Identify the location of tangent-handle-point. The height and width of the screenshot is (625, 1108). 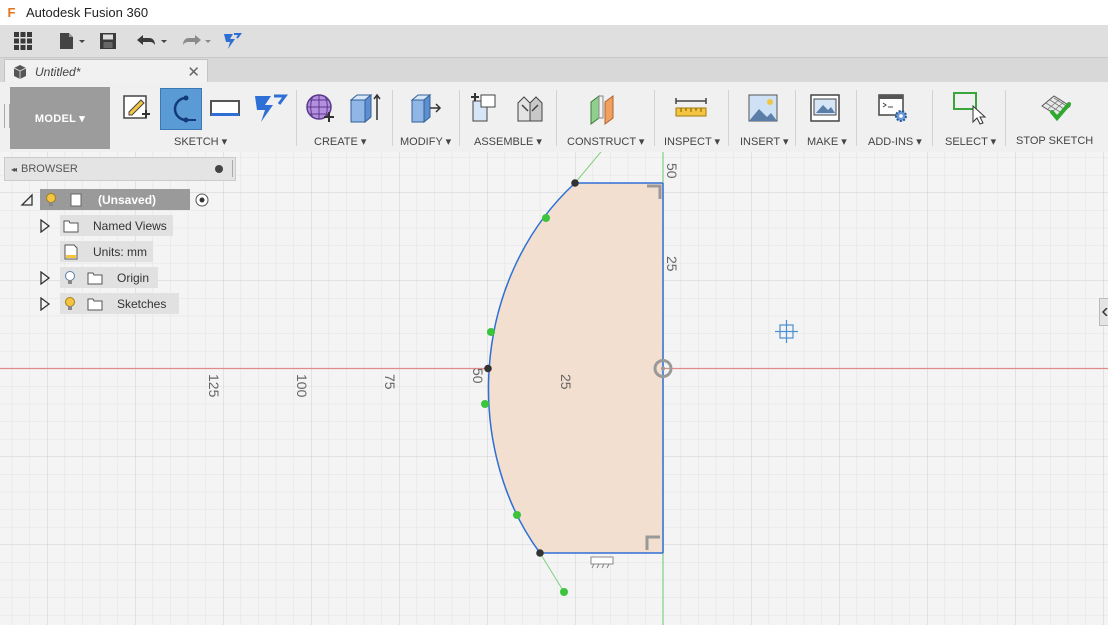
(564, 592).